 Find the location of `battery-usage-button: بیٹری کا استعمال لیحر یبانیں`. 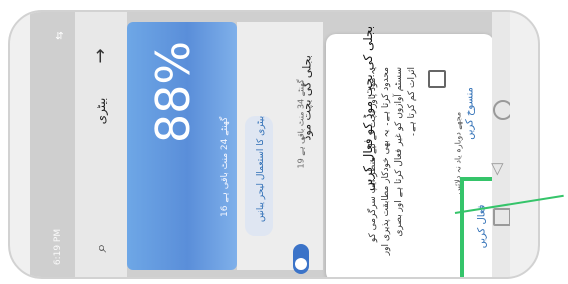

battery-usage-button: بیٹری کا استعمال لیحر یبانیں is located at coordinates (259, 176).